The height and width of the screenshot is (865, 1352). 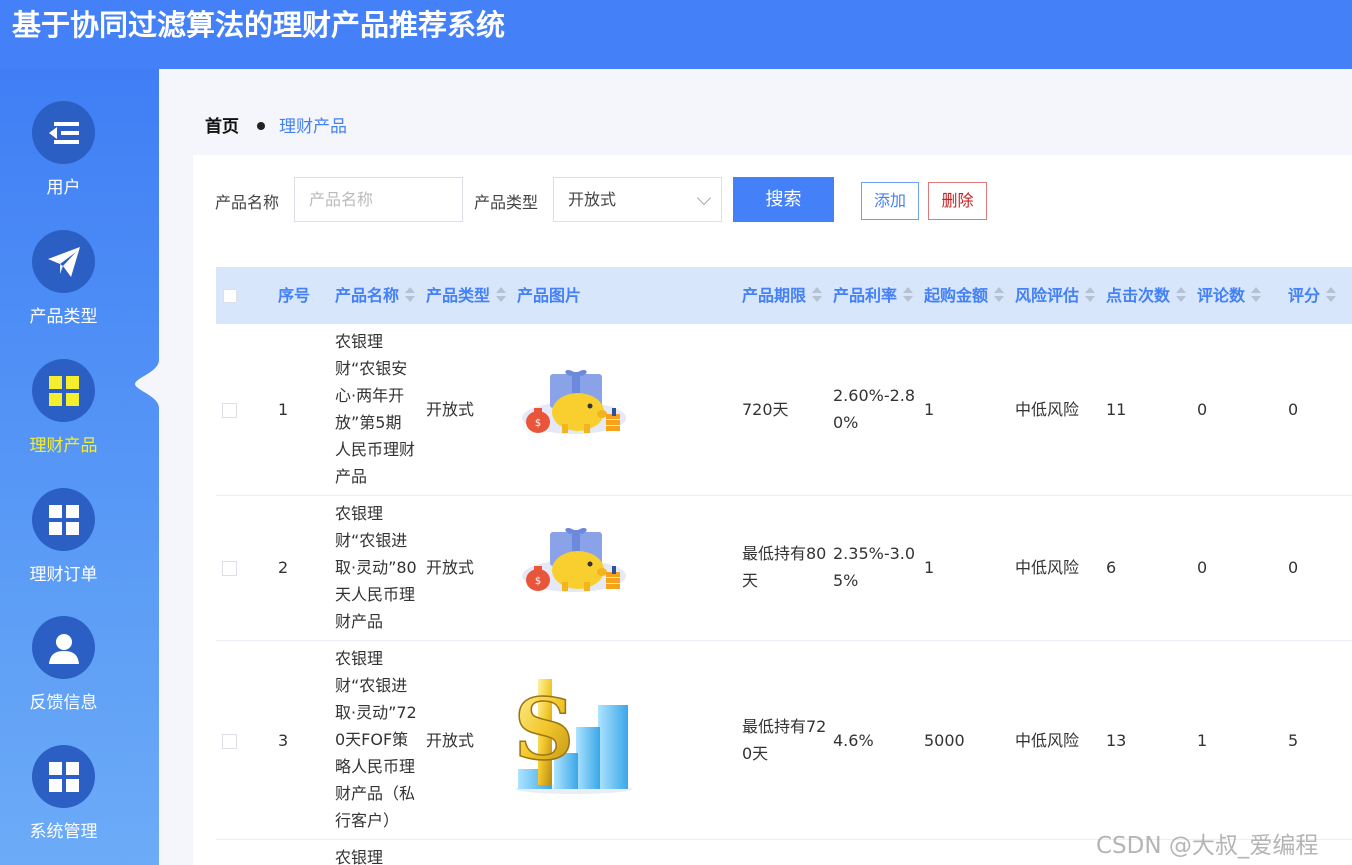 I want to click on cell-term: 最低持有80 天, so click(x=784, y=567).